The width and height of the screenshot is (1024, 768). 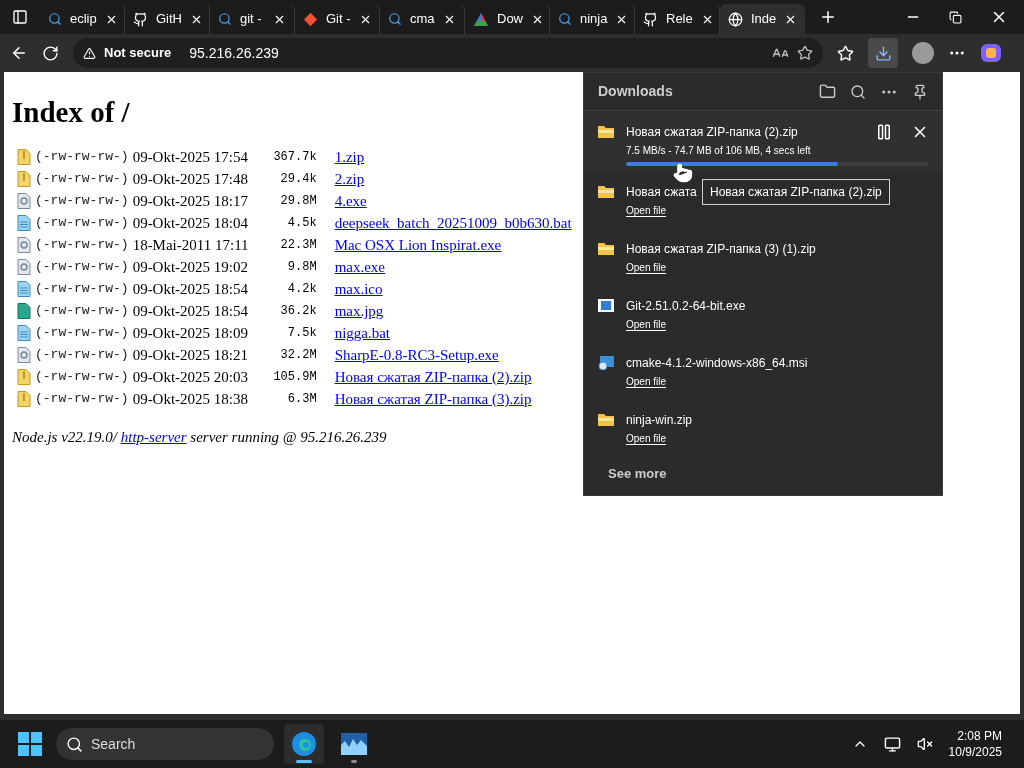 I want to click on page-heading: Index of /, so click(x=71, y=112).